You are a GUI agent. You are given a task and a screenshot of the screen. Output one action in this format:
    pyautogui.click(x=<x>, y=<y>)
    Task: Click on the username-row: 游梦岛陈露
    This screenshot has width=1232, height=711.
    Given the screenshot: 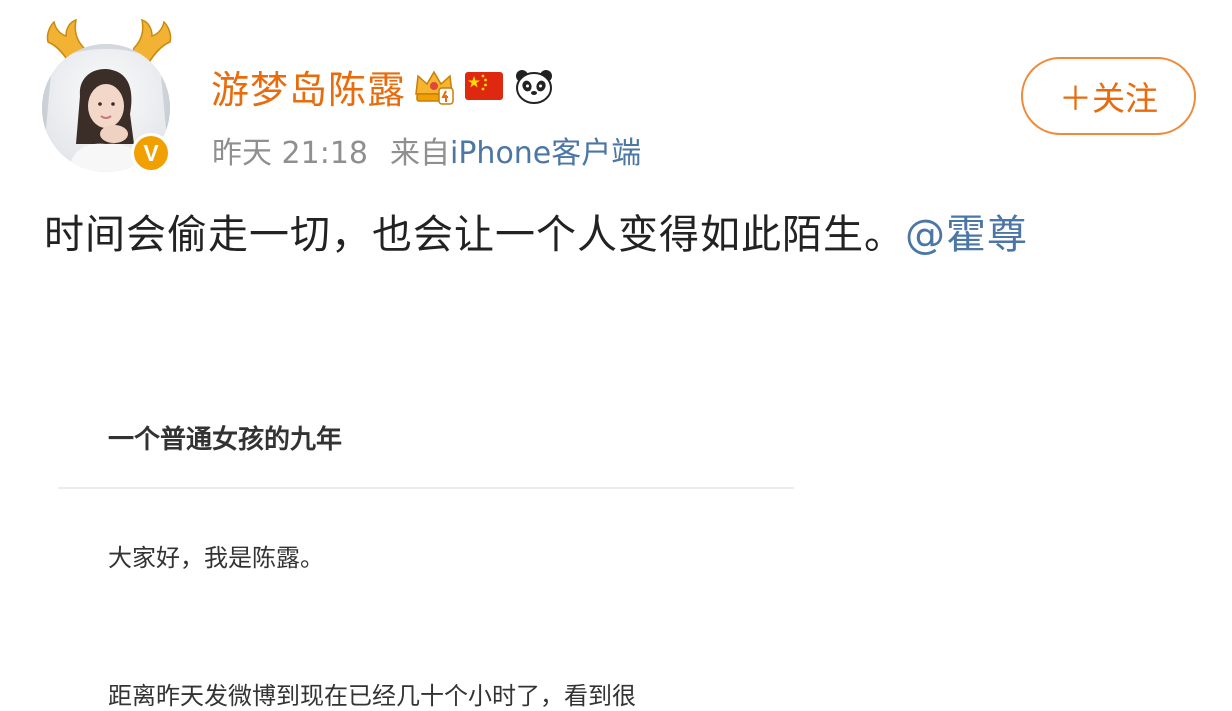 What is the action you would take?
    pyautogui.click(x=383, y=86)
    